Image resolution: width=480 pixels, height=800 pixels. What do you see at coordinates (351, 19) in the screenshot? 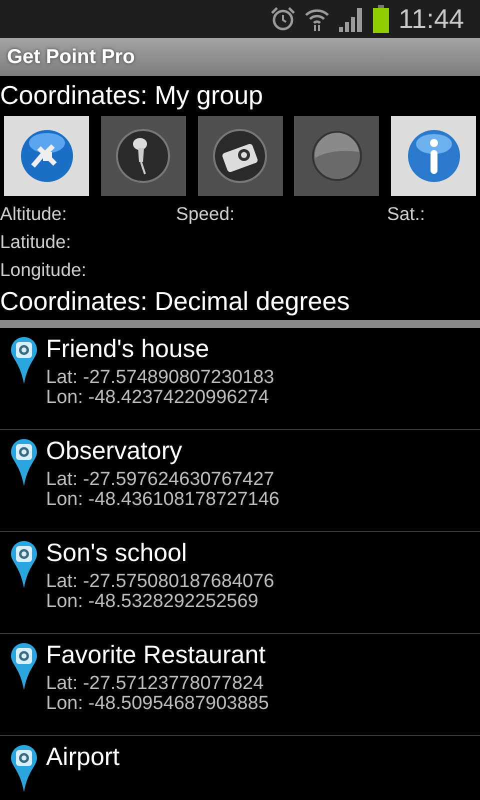
I see `signal-icon` at bounding box center [351, 19].